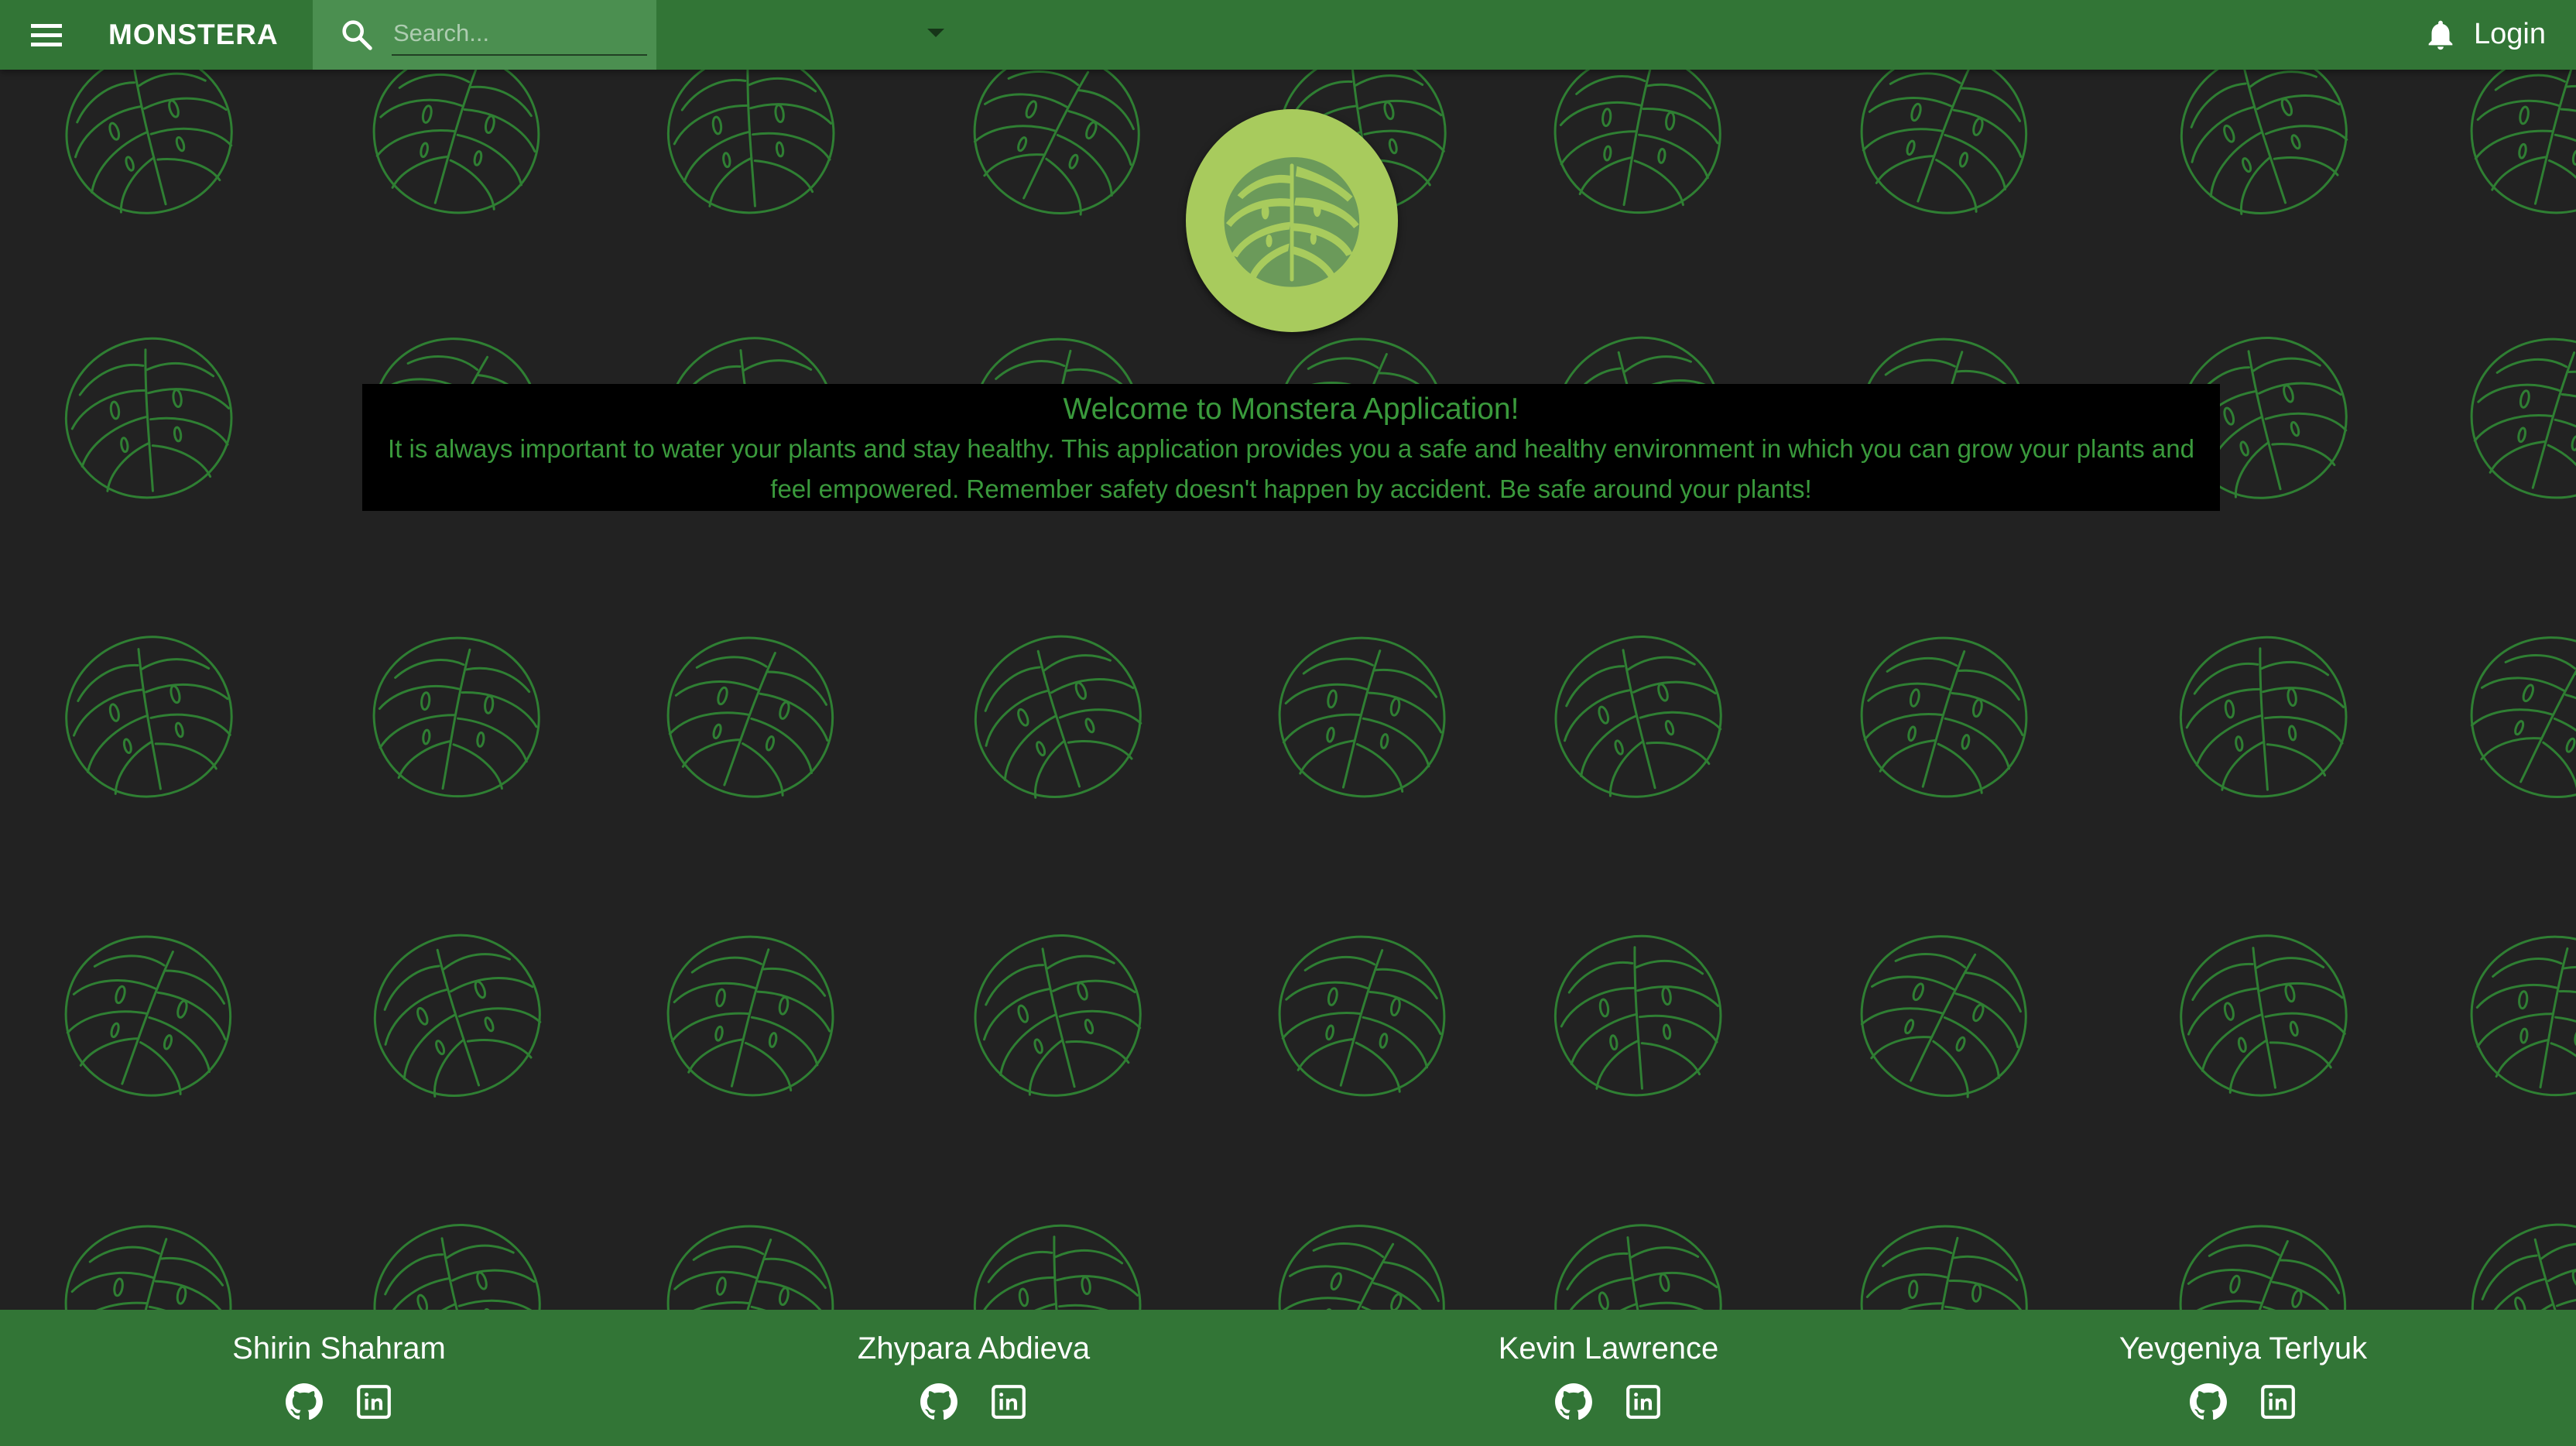 The width and height of the screenshot is (2576, 1446). Describe the element at coordinates (519, 55) in the screenshot. I see `search-underline` at that location.